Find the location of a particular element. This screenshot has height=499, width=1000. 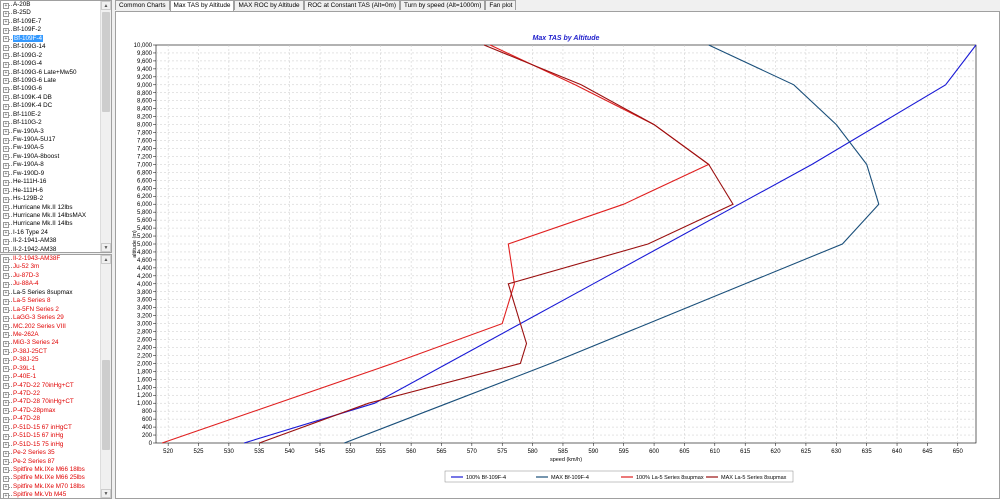

aircraft-list-item: Hurricane Mk.II 14lbsMAX is located at coordinates (51, 216).